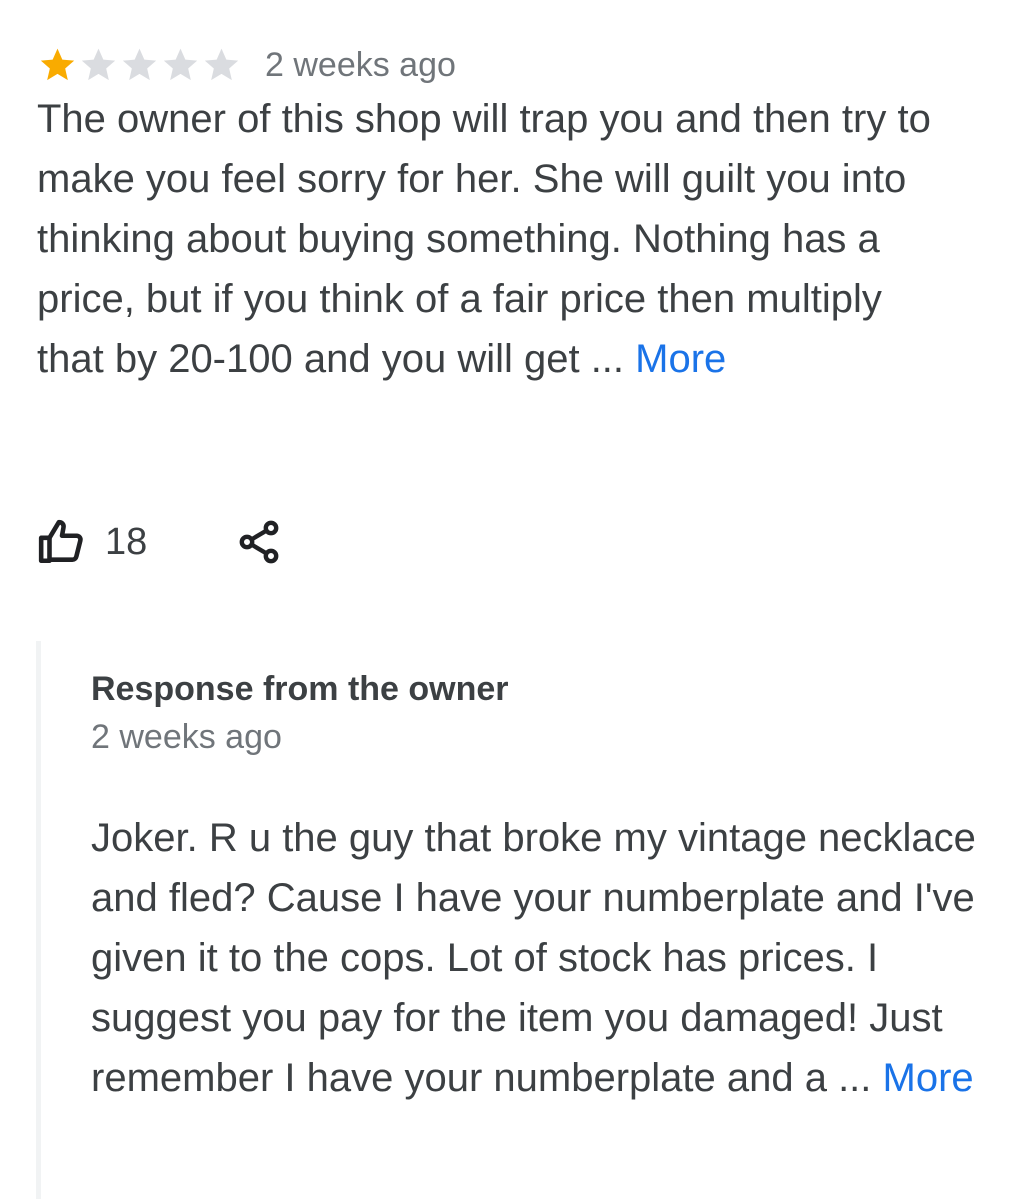 This screenshot has height=1199, width=1014. I want to click on rating-row: 2 weeks ago, so click(246, 65).